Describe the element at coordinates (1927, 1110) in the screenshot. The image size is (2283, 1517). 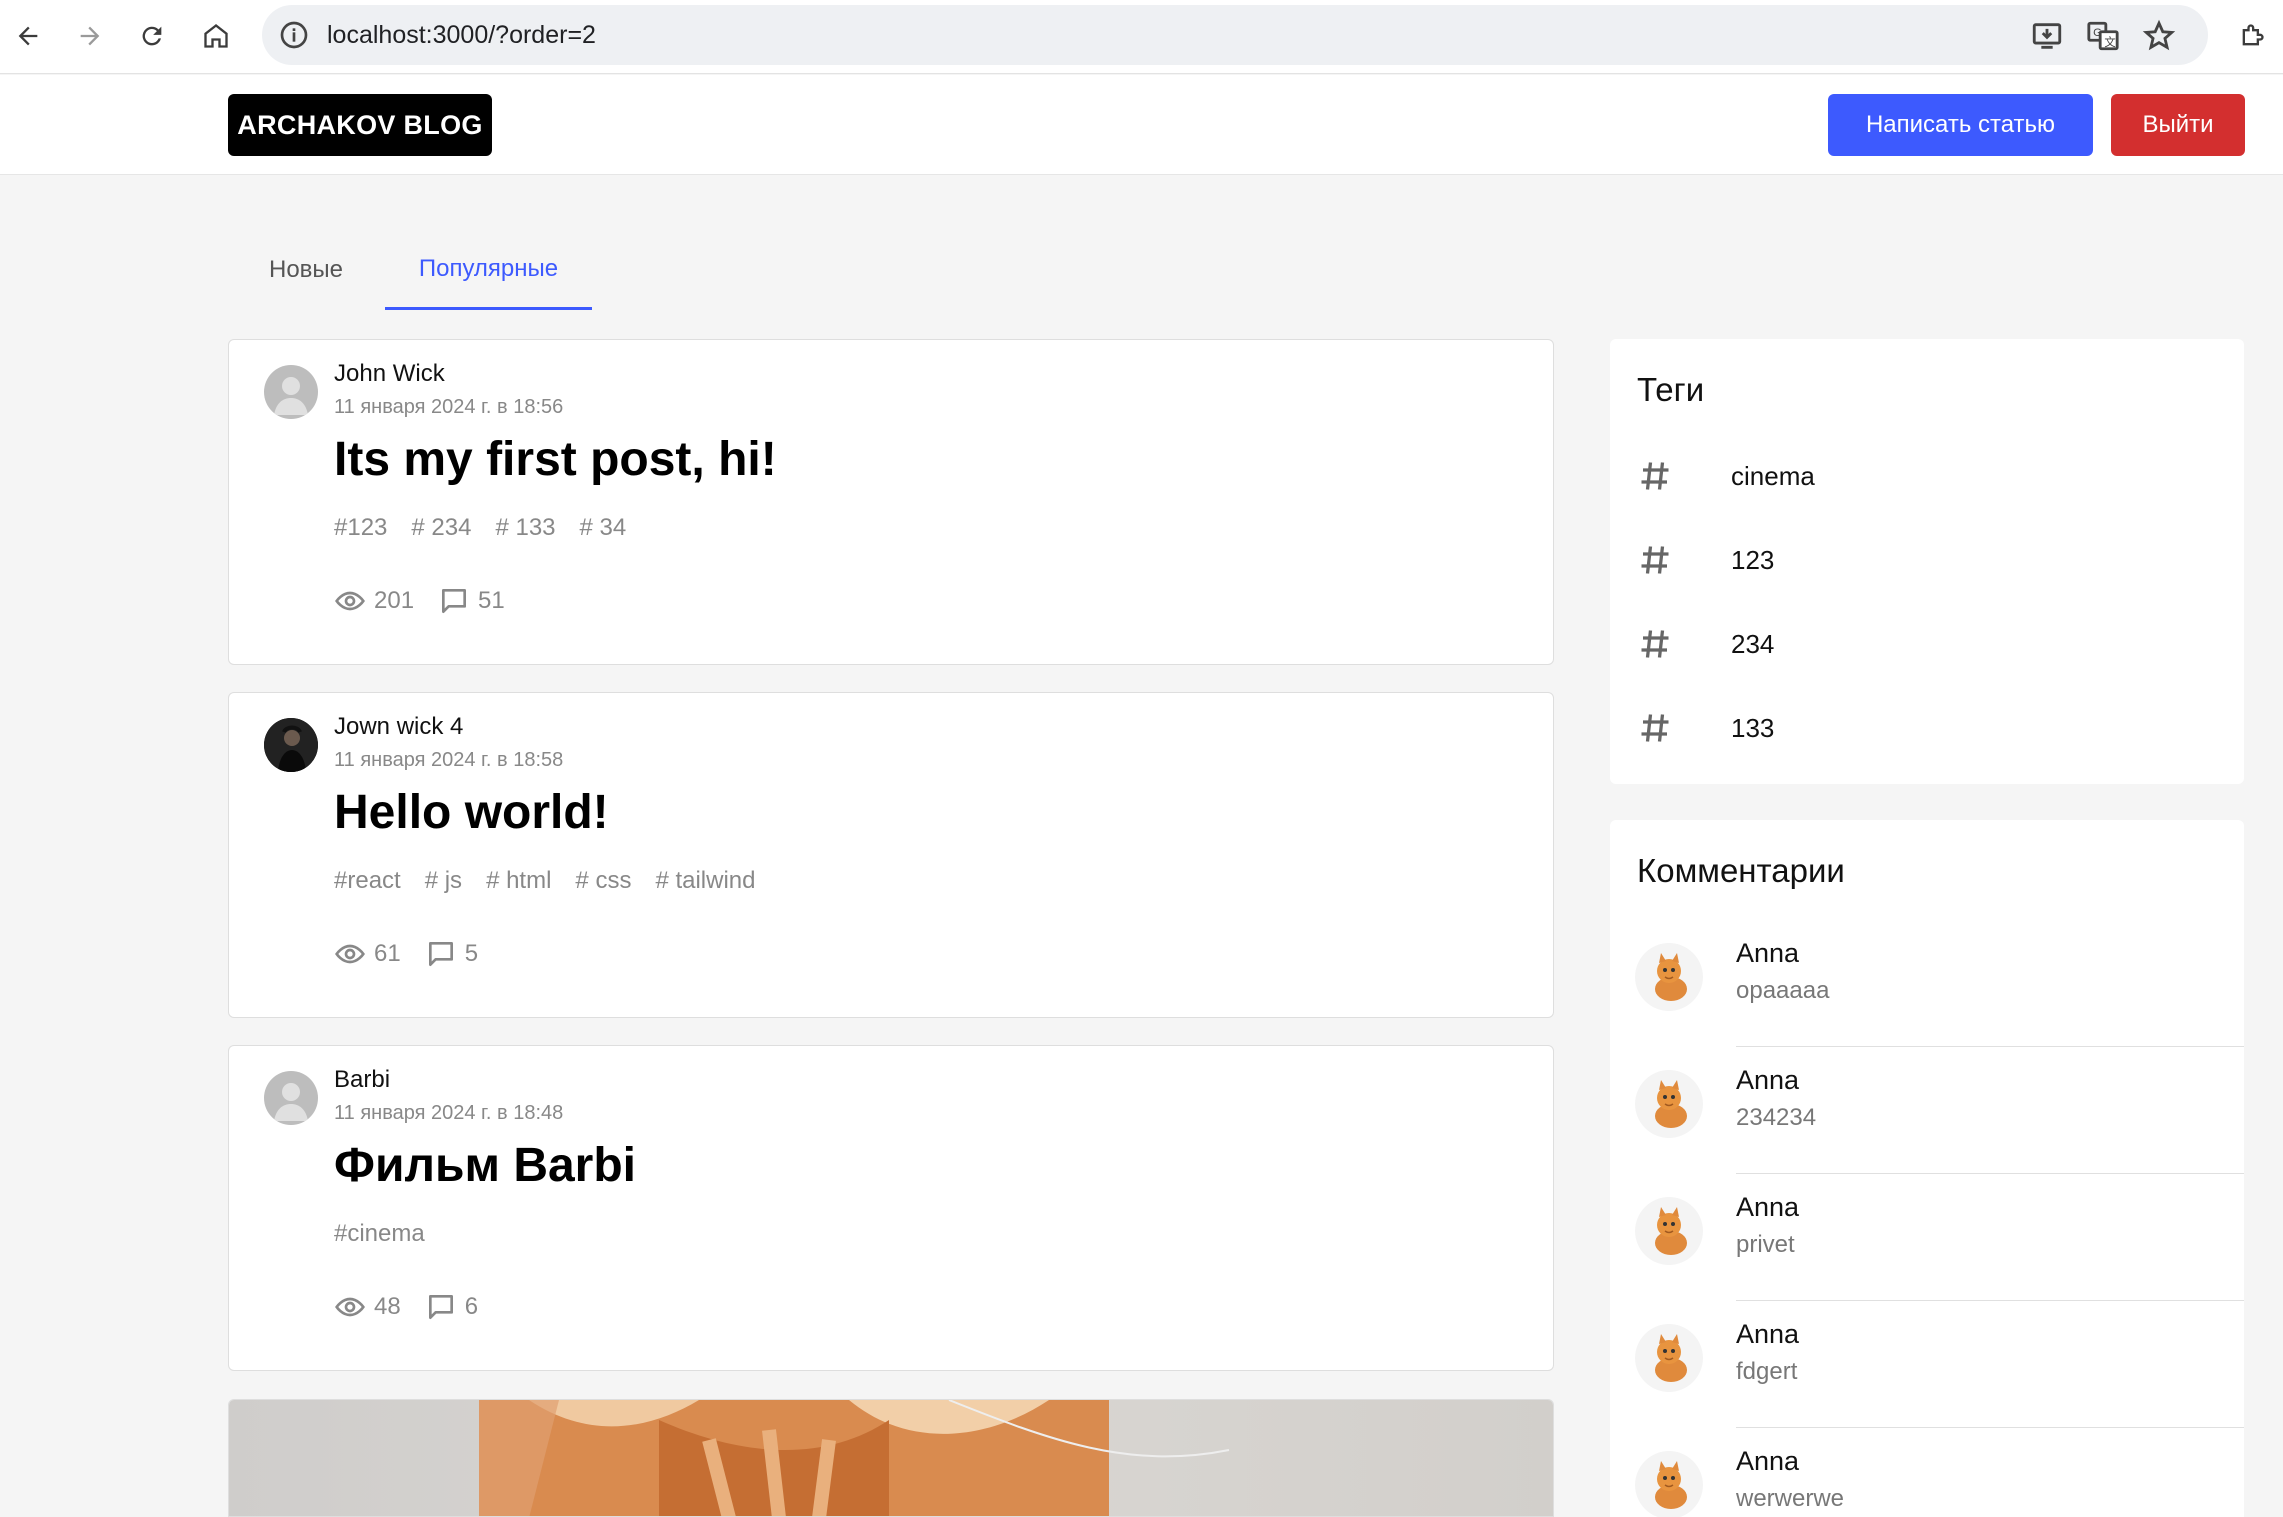
I see `comment-item: Anna 234234` at that location.